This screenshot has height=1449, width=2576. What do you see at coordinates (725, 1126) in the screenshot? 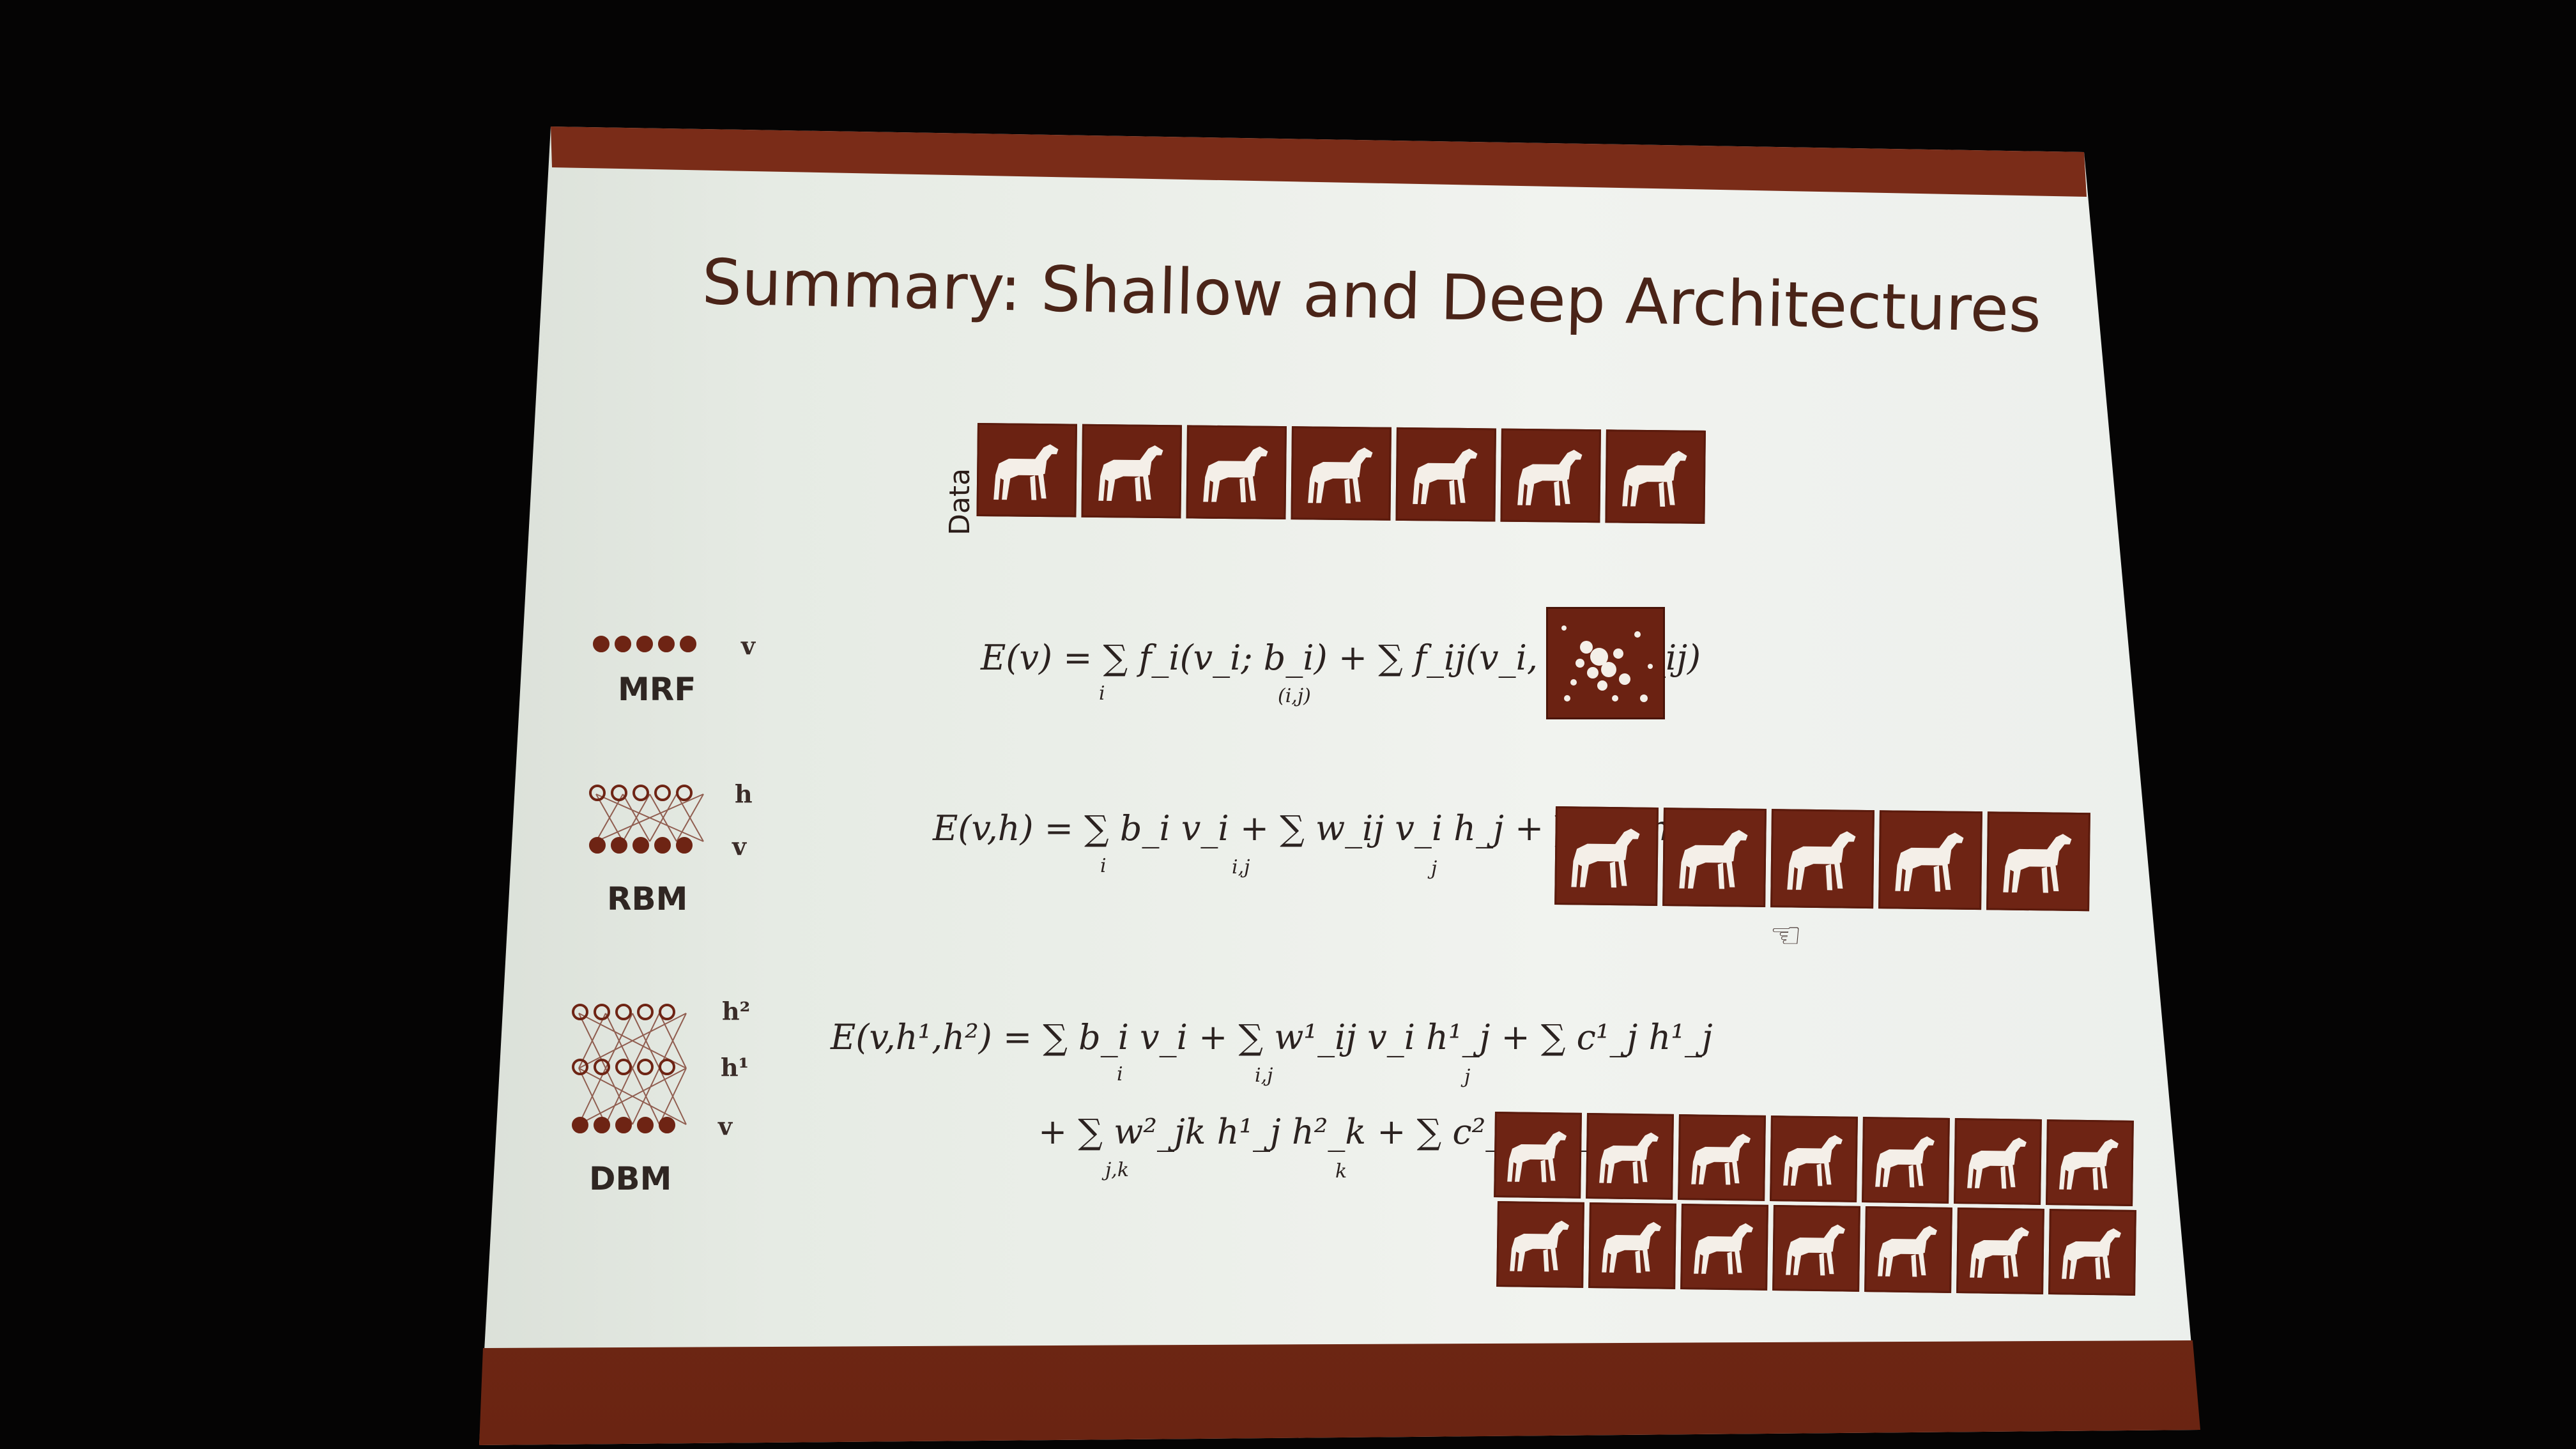
I see `dbm-layer-label-v: v` at bounding box center [725, 1126].